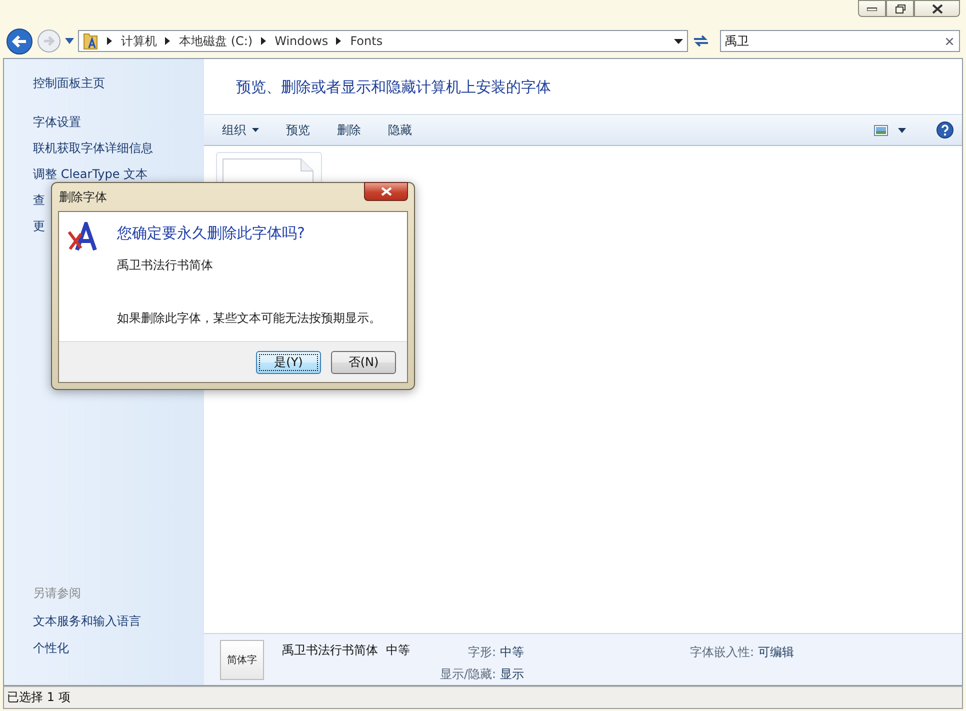 The height and width of the screenshot is (711, 966). I want to click on font-weight: 中等, so click(398, 650).